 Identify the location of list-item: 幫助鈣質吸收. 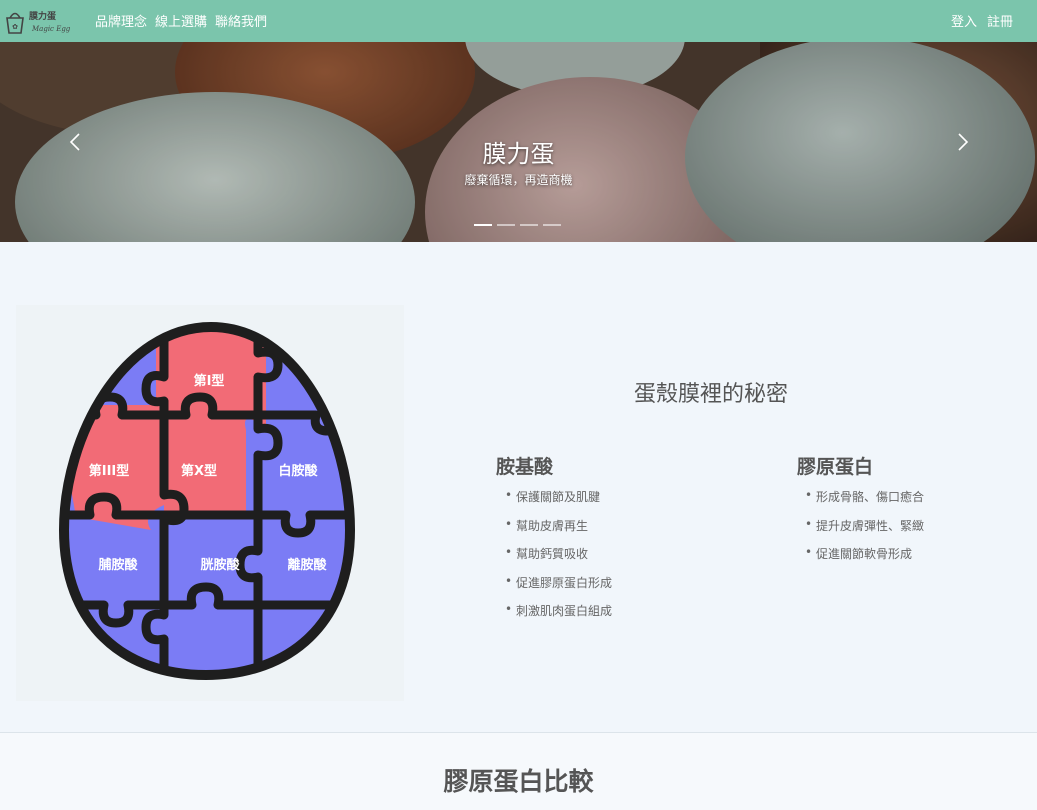
(546, 553).